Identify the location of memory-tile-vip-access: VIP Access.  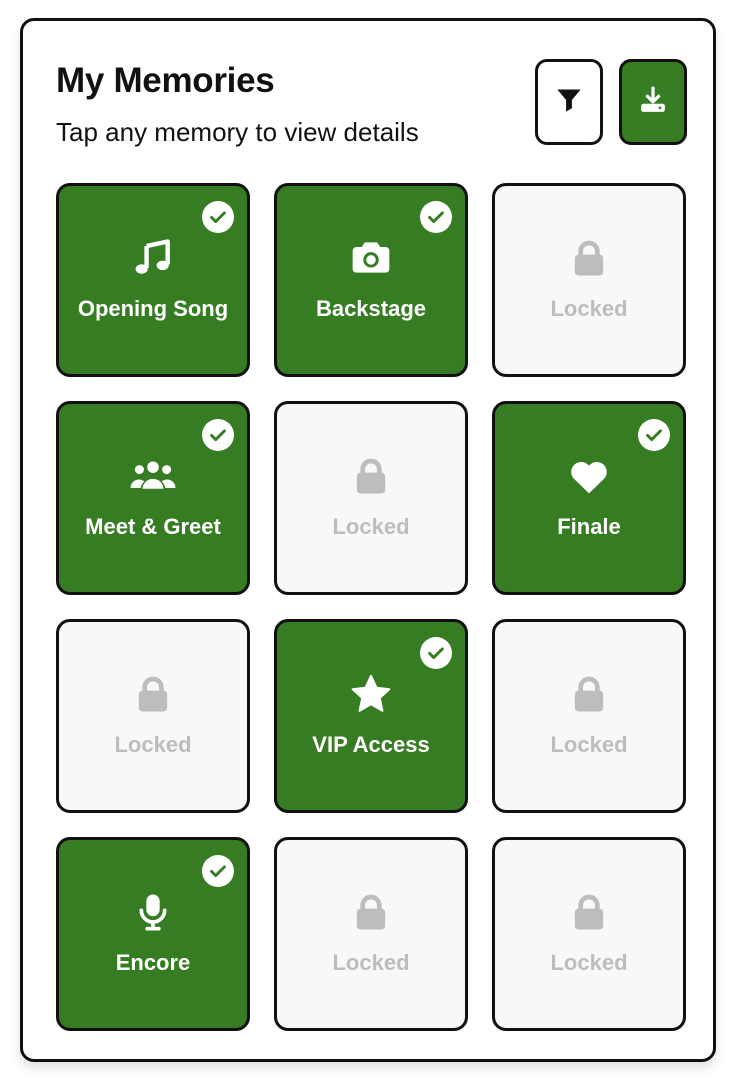
(371, 716).